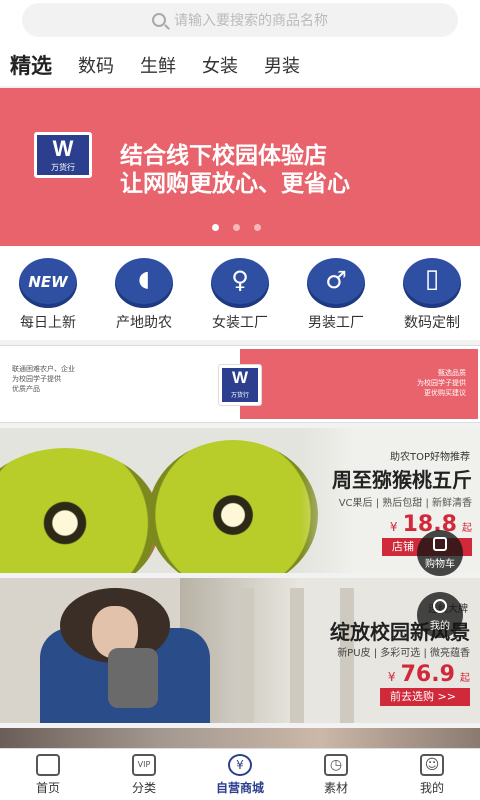 The image size is (480, 800). I want to click on shortcut-label: 数码定制, so click(432, 323).